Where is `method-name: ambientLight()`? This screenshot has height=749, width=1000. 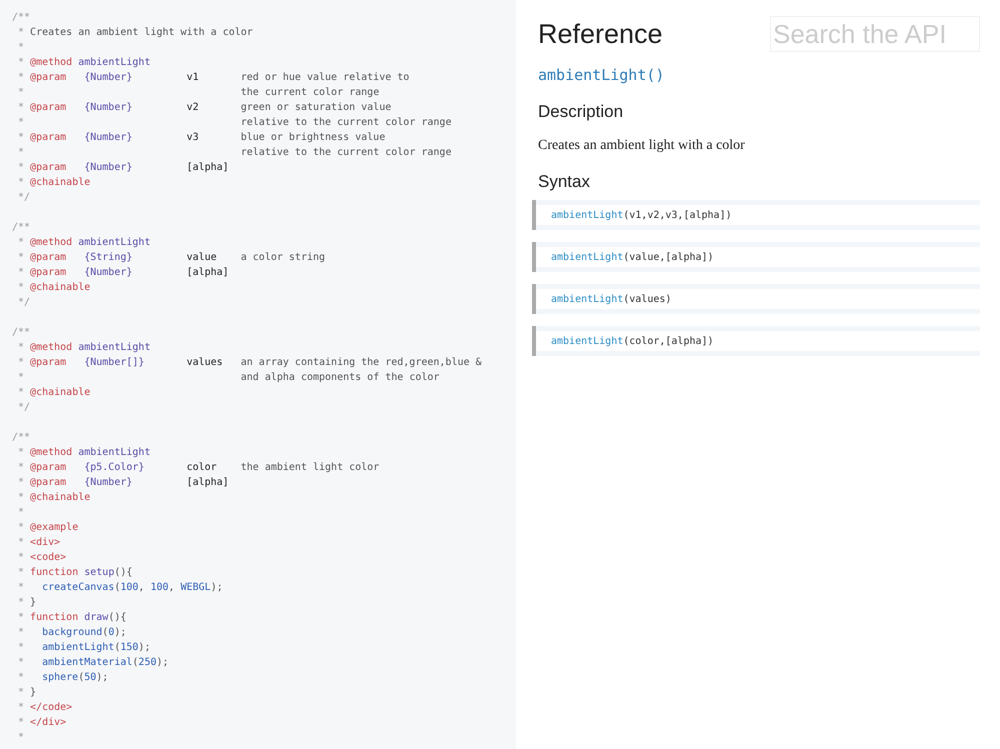 method-name: ambientLight() is located at coordinates (601, 75).